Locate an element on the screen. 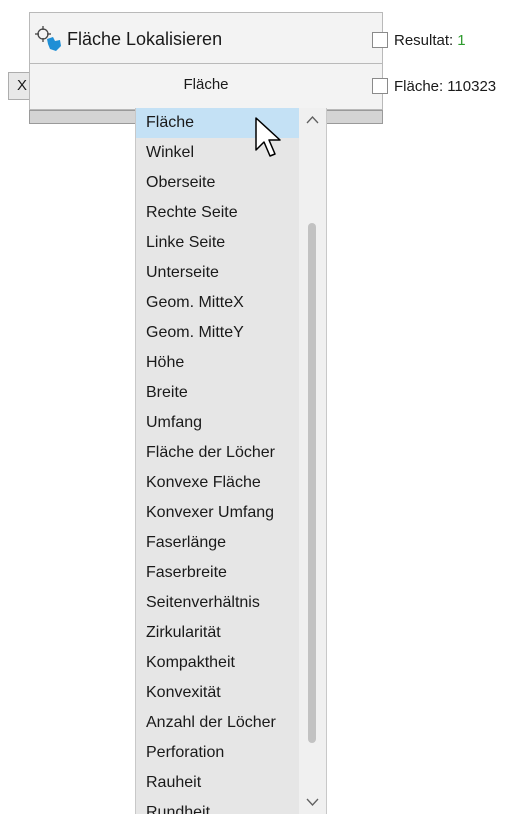 The height and width of the screenshot is (814, 518). list-item: Rauheit is located at coordinates (217, 783).